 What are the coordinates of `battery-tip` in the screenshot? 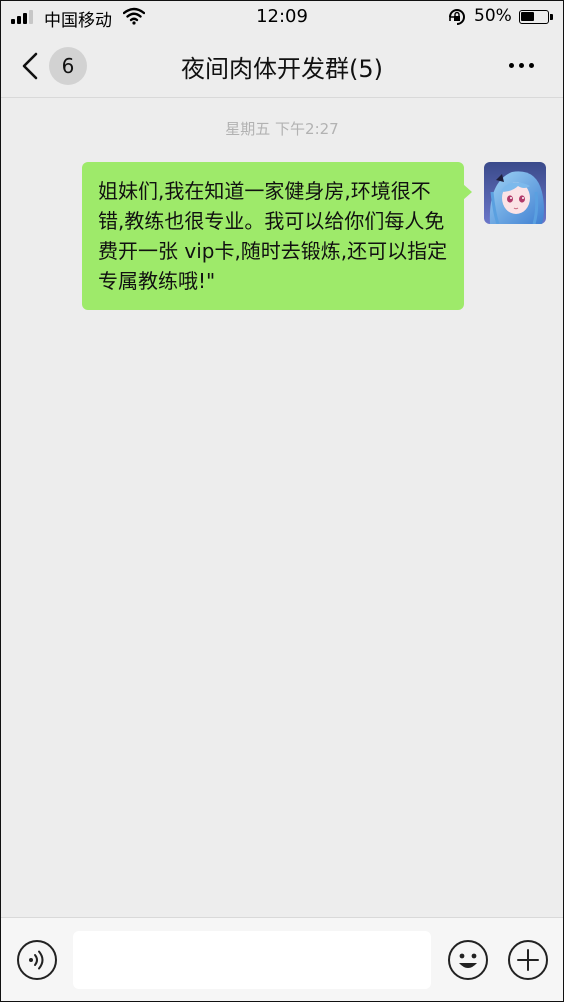 It's located at (551, 17).